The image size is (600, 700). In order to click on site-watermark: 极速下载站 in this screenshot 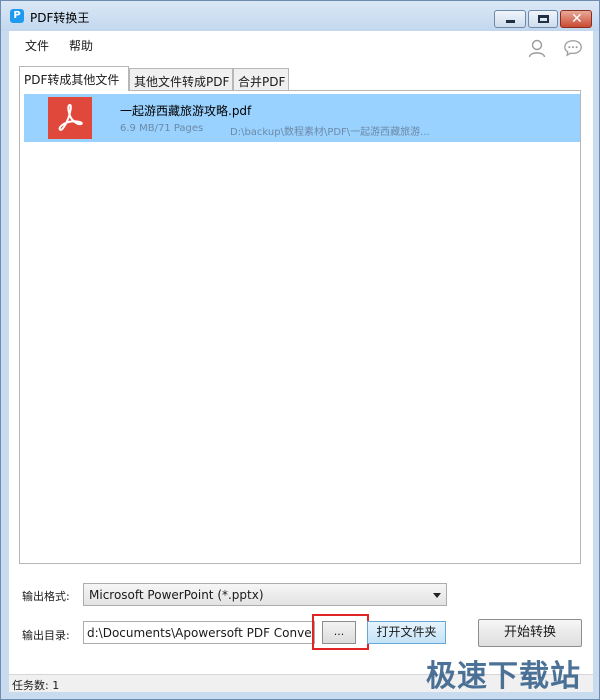, I will do `click(503, 676)`.